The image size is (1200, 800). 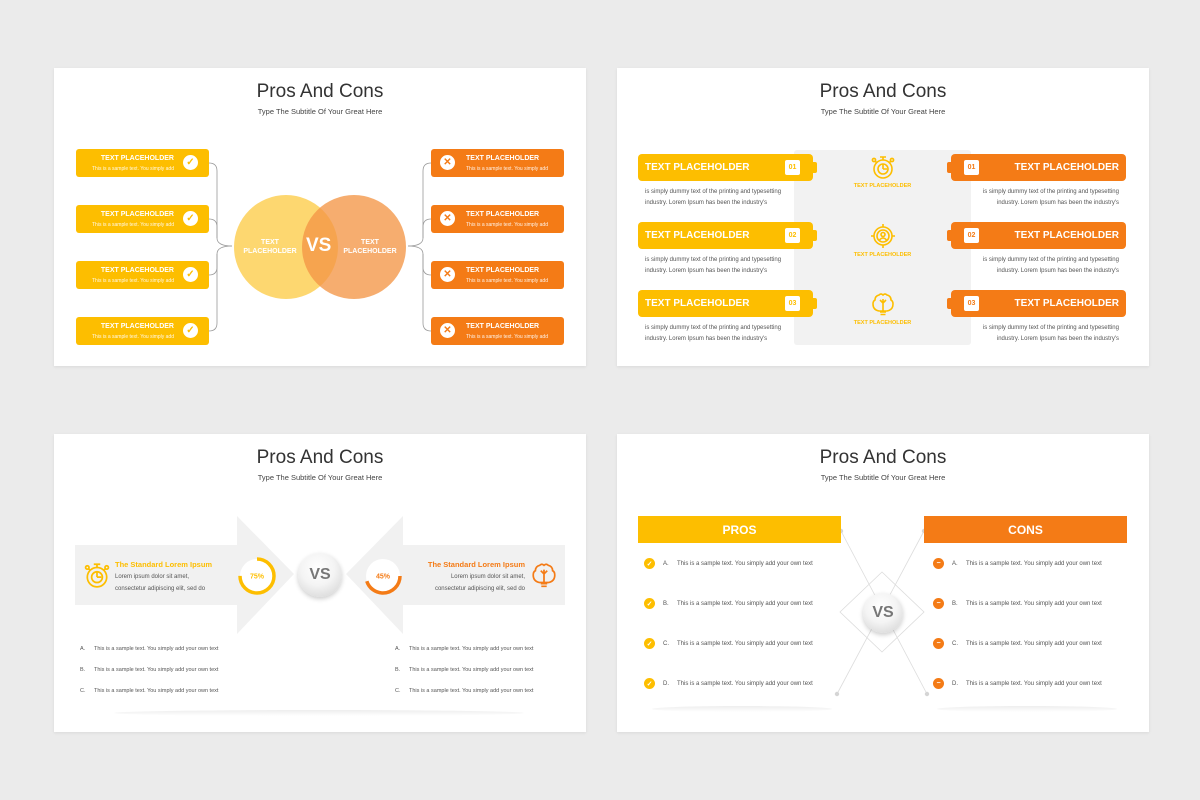 I want to click on con-tab: 01 TEXT PLACEHOLDER, so click(x=1036, y=167).